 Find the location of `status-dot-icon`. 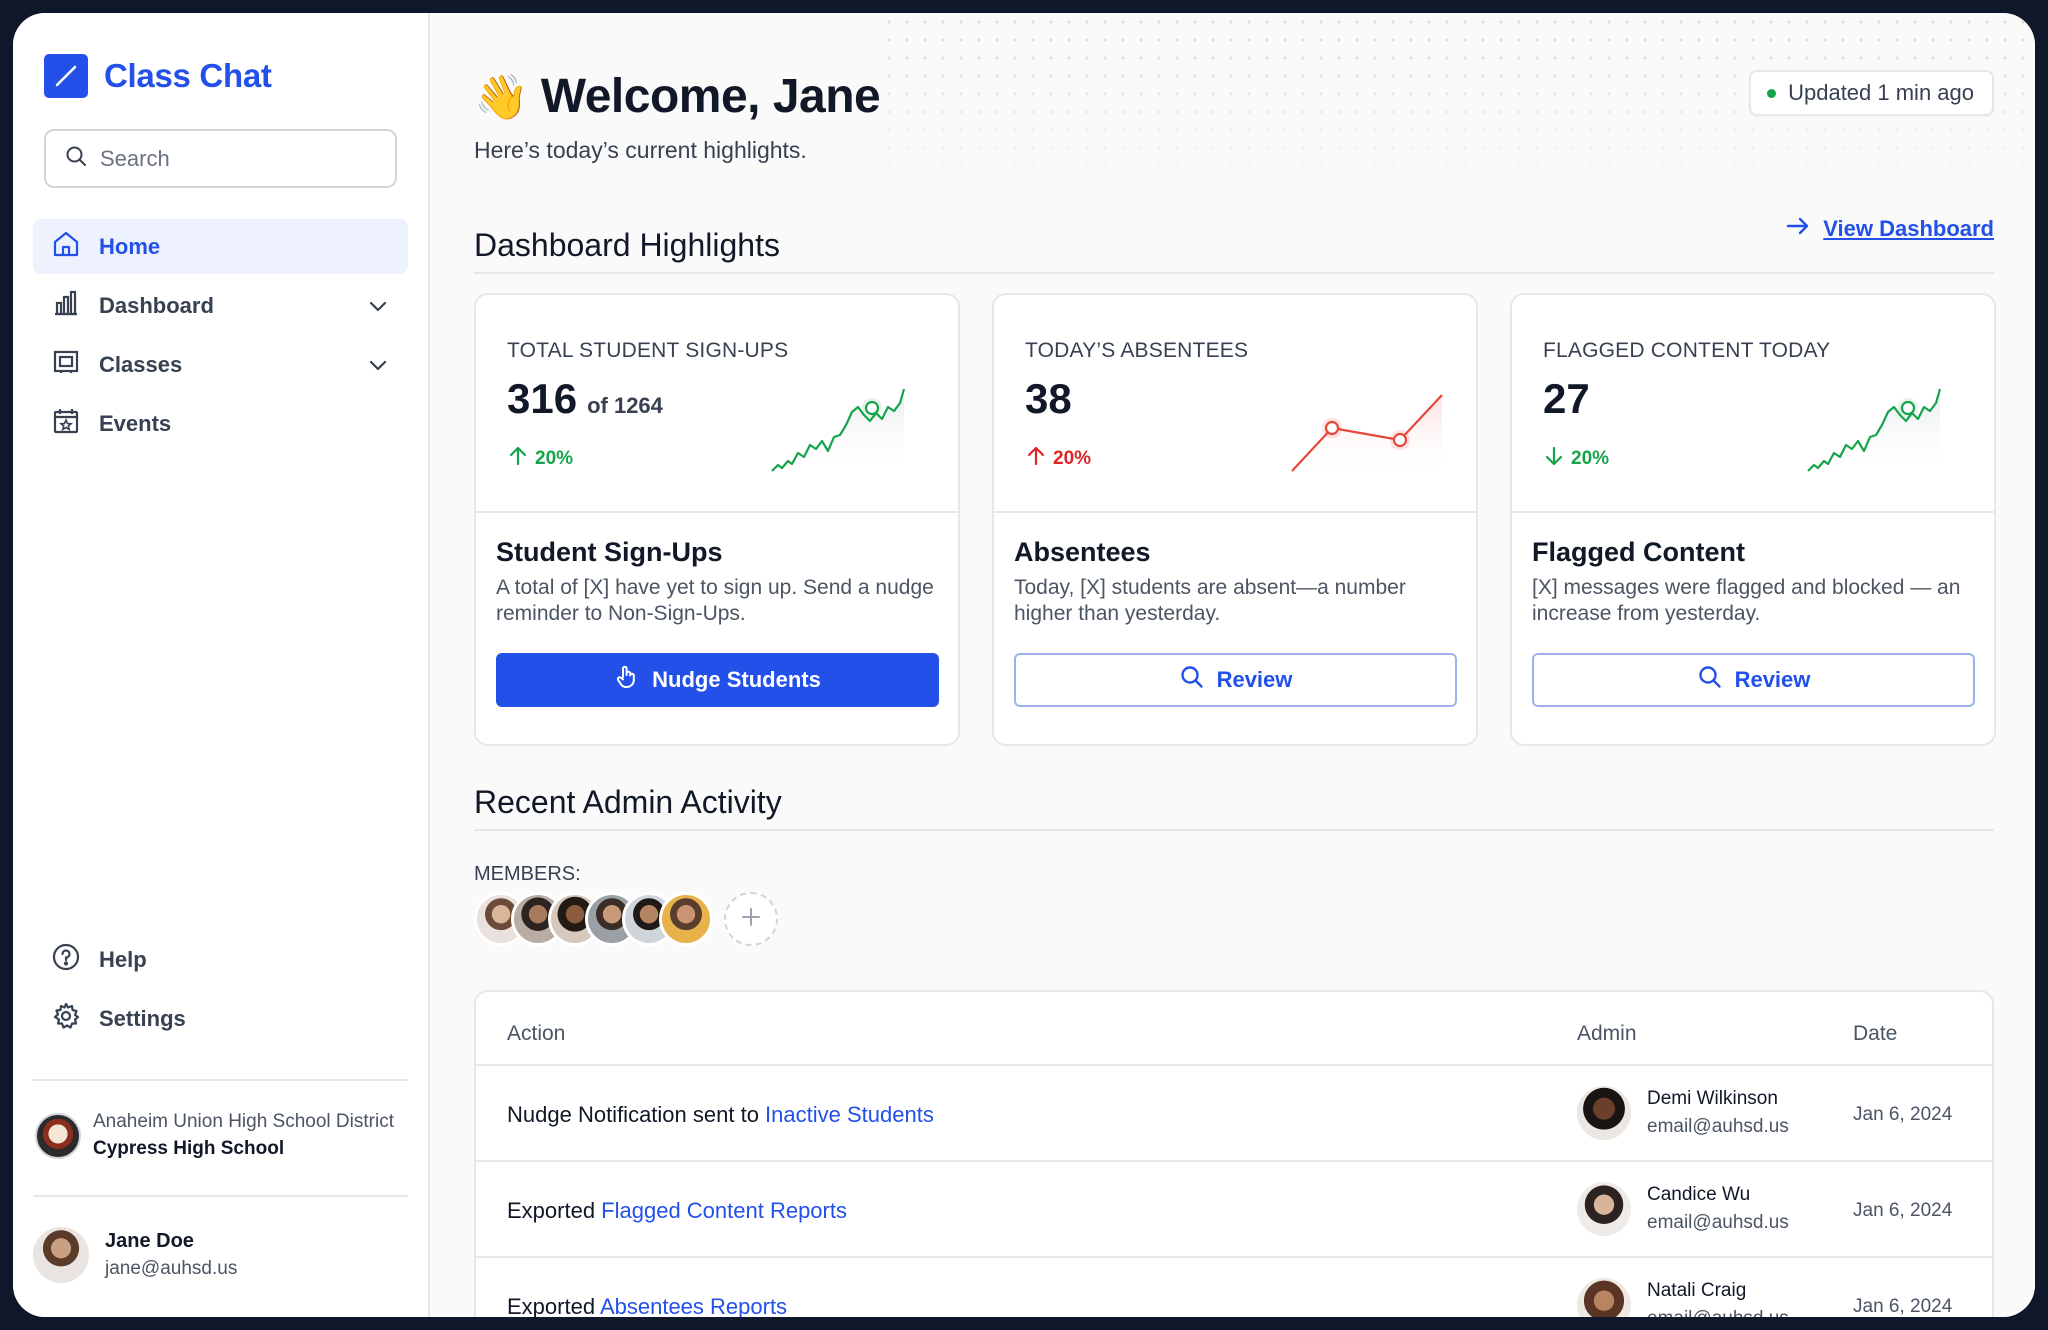

status-dot-icon is located at coordinates (1772, 93).